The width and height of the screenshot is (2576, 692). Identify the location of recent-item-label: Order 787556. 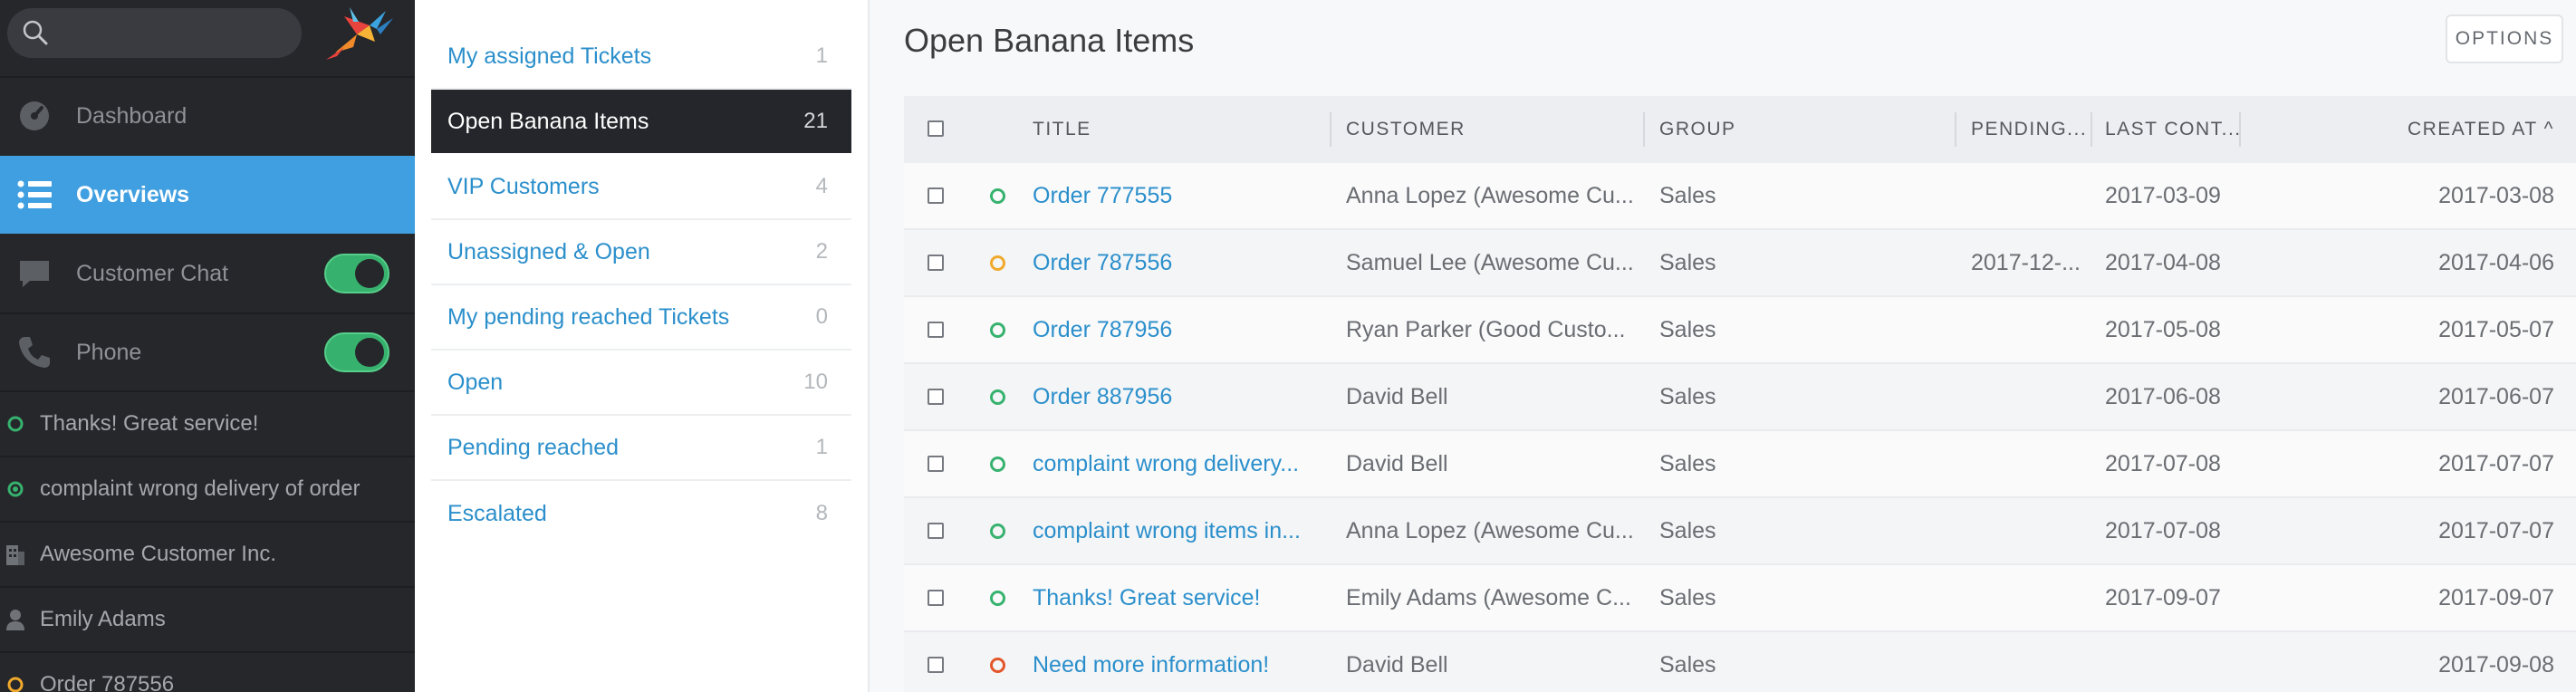
(107, 682).